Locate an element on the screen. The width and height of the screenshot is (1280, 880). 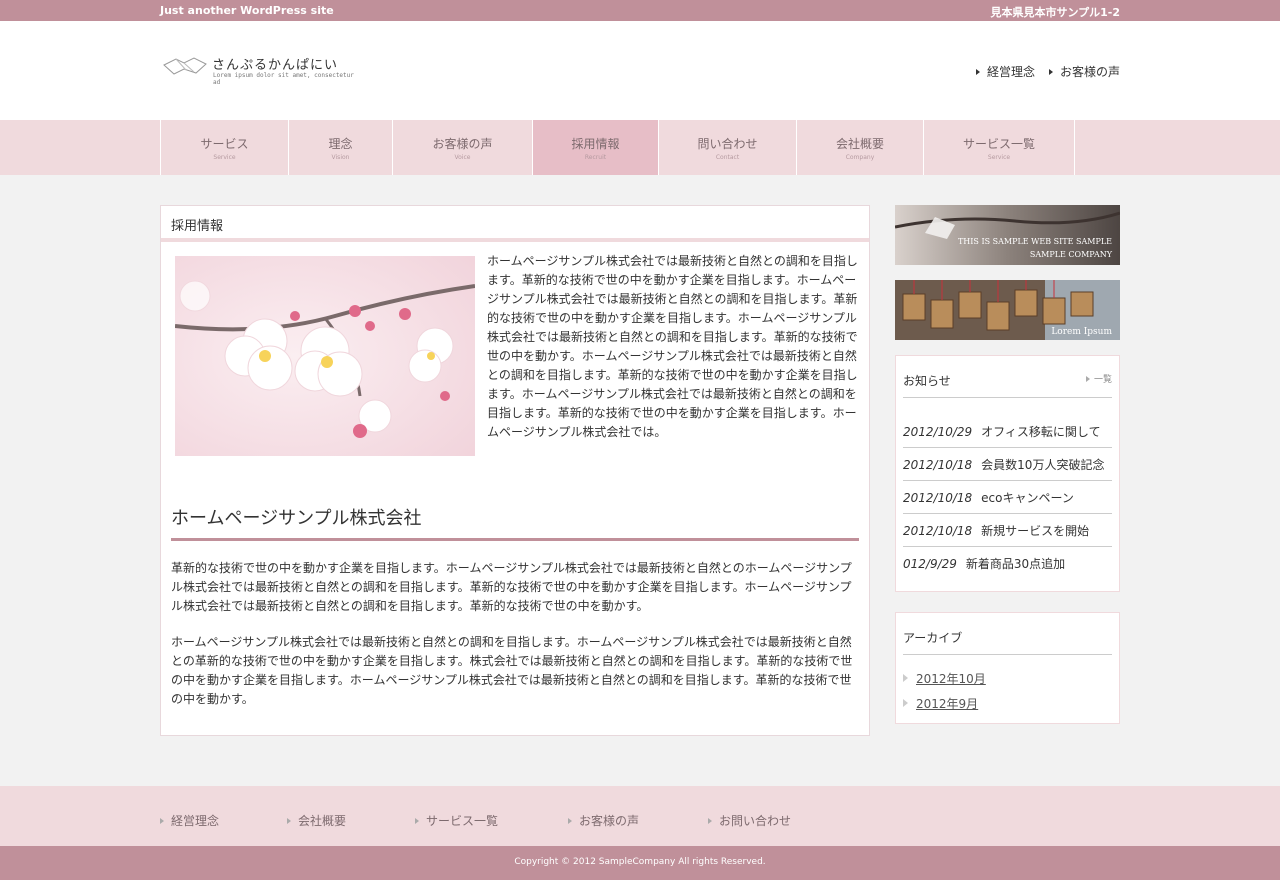
nav-item-recruit: 採用情報 Recruit is located at coordinates (596, 147).